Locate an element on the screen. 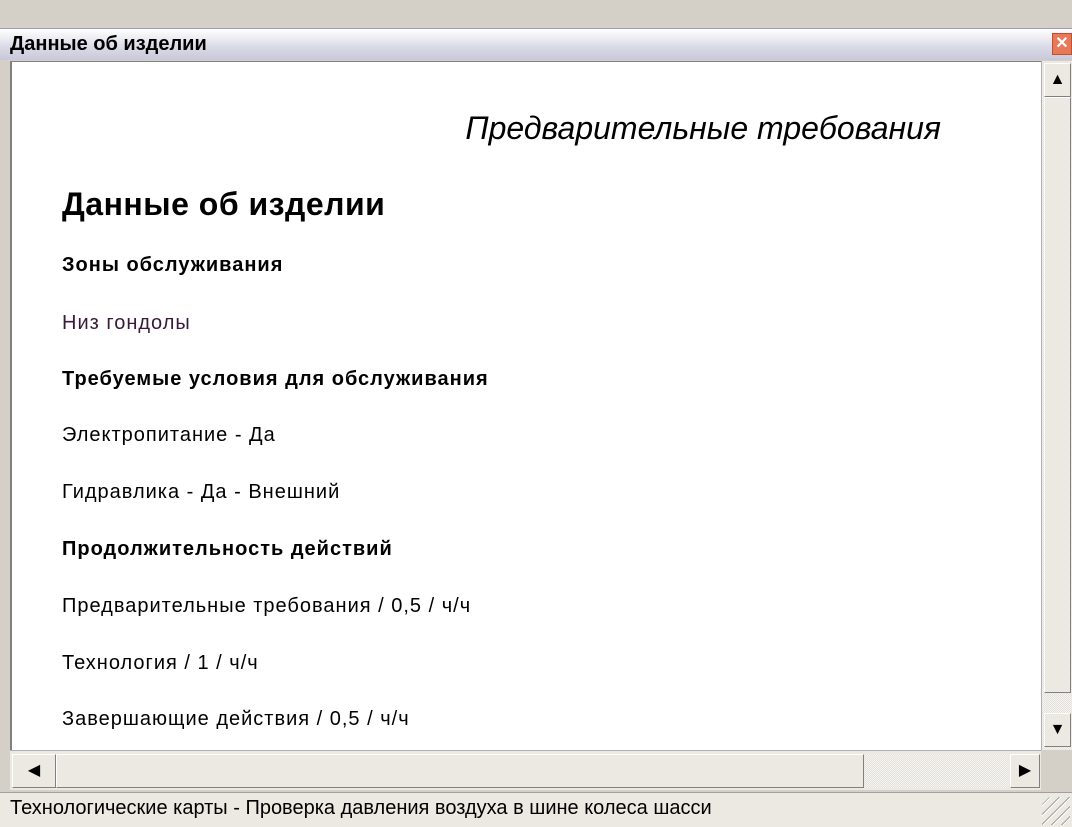  row-conditions-label: Требуемые условия для обслуживания is located at coordinates (275, 379).